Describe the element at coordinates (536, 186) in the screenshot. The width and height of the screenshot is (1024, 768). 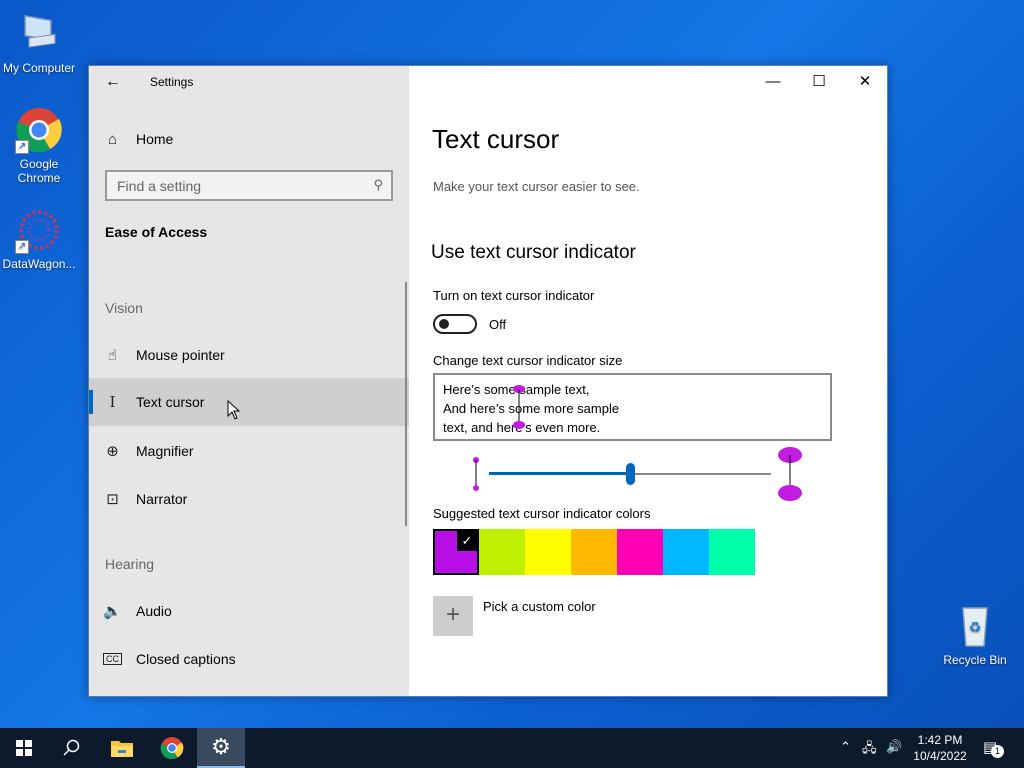
I see `page-description: Make your text cursor easier to see.` at that location.